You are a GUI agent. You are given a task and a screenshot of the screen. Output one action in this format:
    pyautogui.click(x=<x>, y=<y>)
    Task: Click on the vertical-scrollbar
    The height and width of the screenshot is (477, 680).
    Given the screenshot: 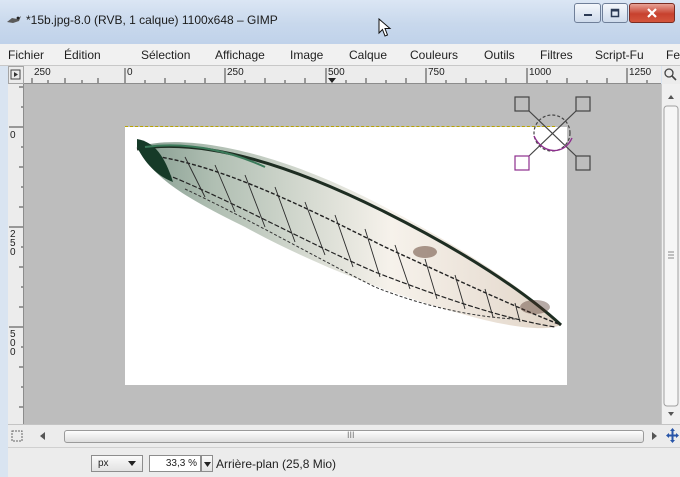 What is the action you would take?
    pyautogui.click(x=670, y=254)
    